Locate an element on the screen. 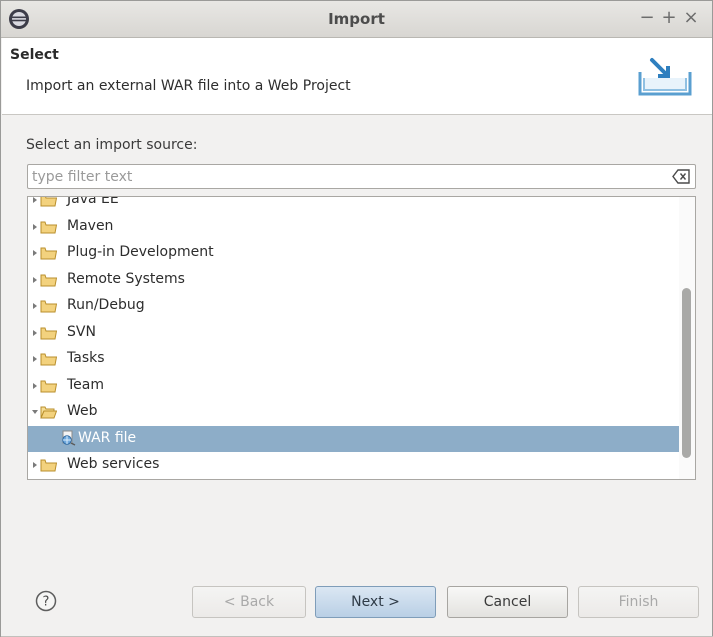 The height and width of the screenshot is (637, 713). tree-item-maven: Maven is located at coordinates (353, 227).